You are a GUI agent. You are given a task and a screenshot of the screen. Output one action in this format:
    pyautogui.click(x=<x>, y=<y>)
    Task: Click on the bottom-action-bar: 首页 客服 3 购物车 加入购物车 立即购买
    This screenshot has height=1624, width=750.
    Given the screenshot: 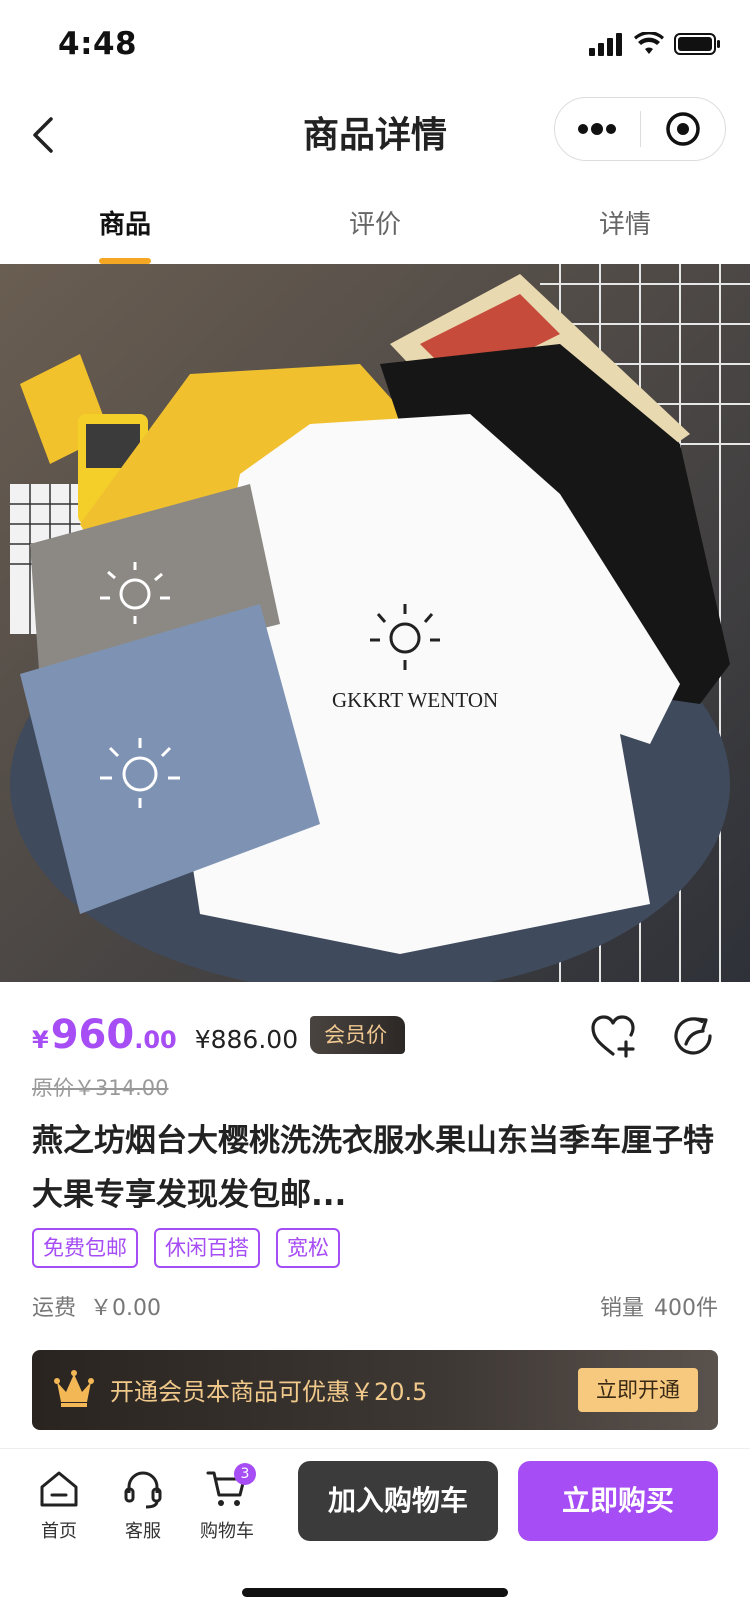 What is the action you would take?
    pyautogui.click(x=375, y=1536)
    